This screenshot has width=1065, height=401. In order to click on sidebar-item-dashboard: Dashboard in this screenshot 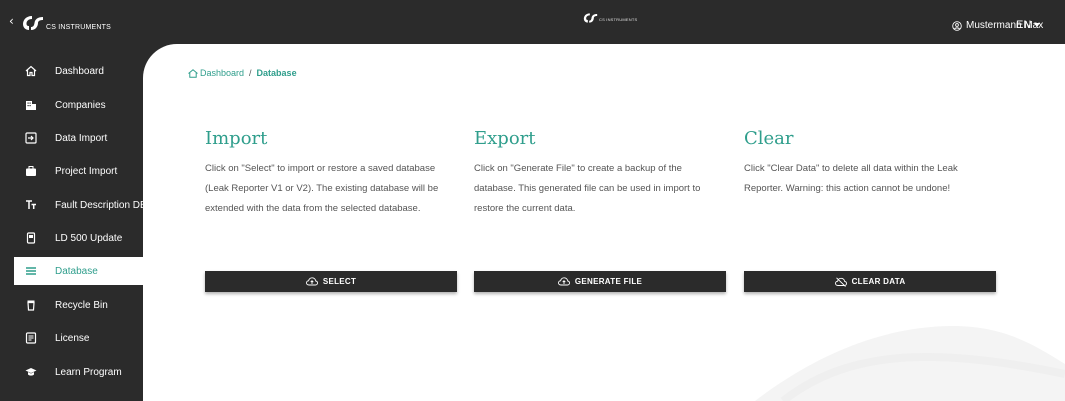, I will do `click(71, 71)`.